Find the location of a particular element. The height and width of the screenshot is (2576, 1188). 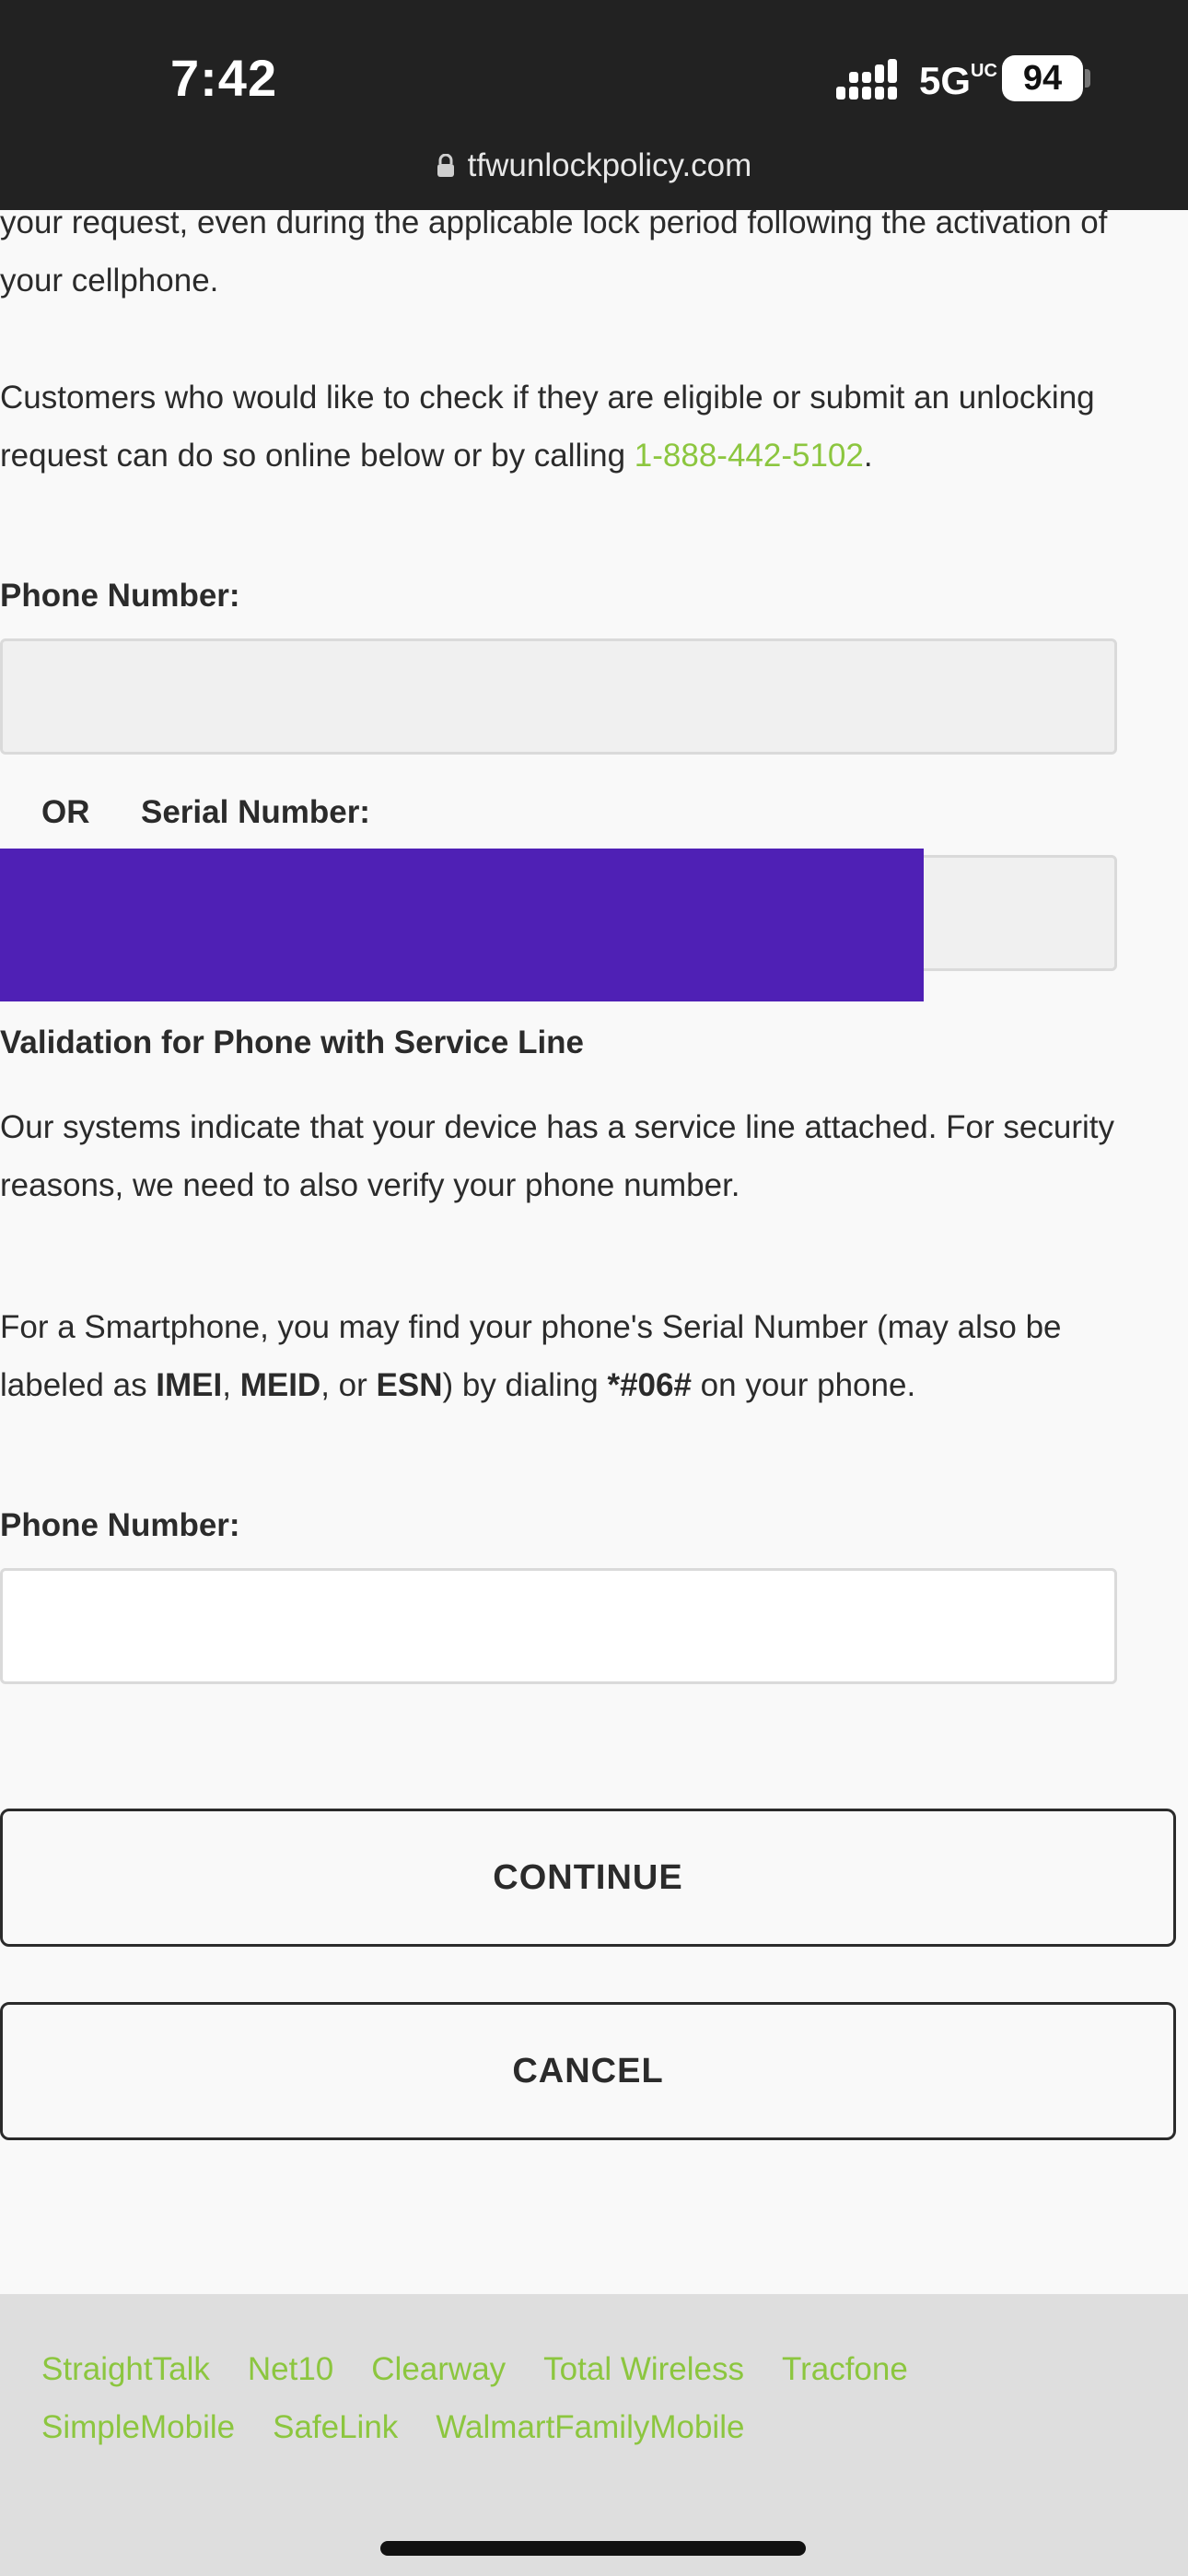

url-bar: tfwunlockpolicy.com is located at coordinates (594, 165).